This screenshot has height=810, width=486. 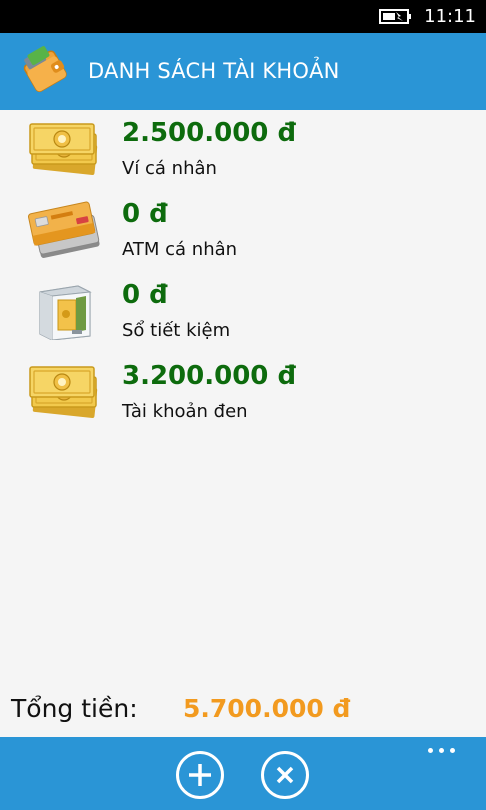 What do you see at coordinates (185, 411) in the screenshot?
I see `account-name: Tài khoản đen` at bounding box center [185, 411].